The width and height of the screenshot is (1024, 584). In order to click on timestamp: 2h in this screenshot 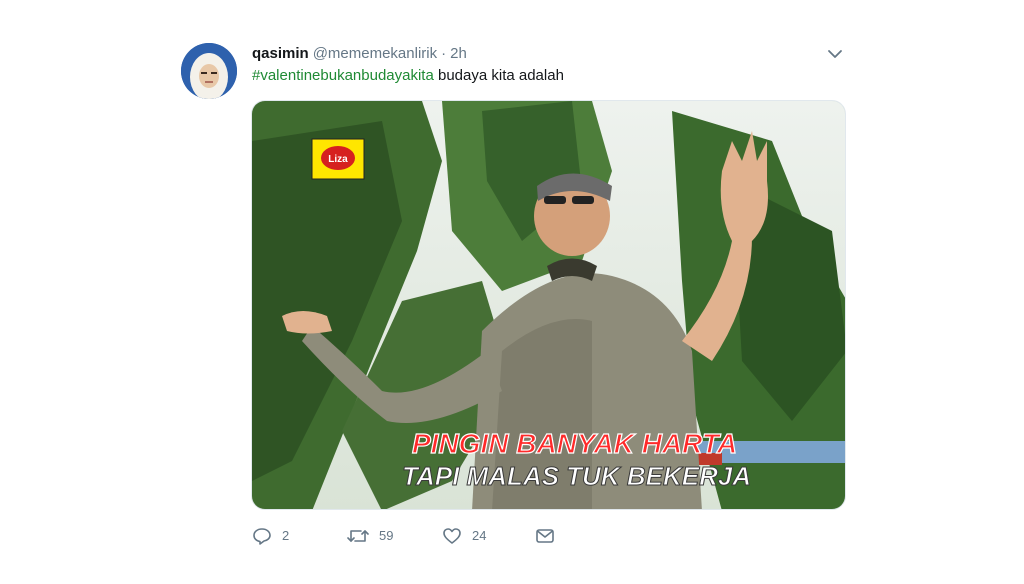, I will do `click(458, 53)`.